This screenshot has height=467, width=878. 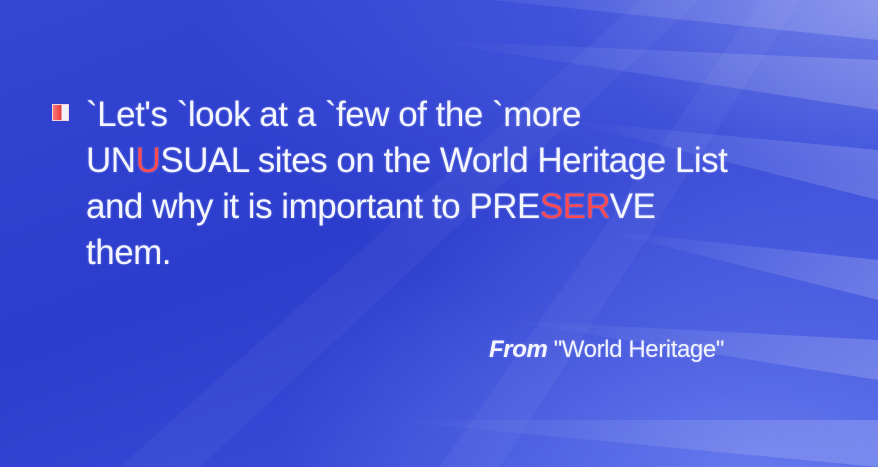 I want to click on source-attribution: From "World Heritage", so click(x=606, y=350).